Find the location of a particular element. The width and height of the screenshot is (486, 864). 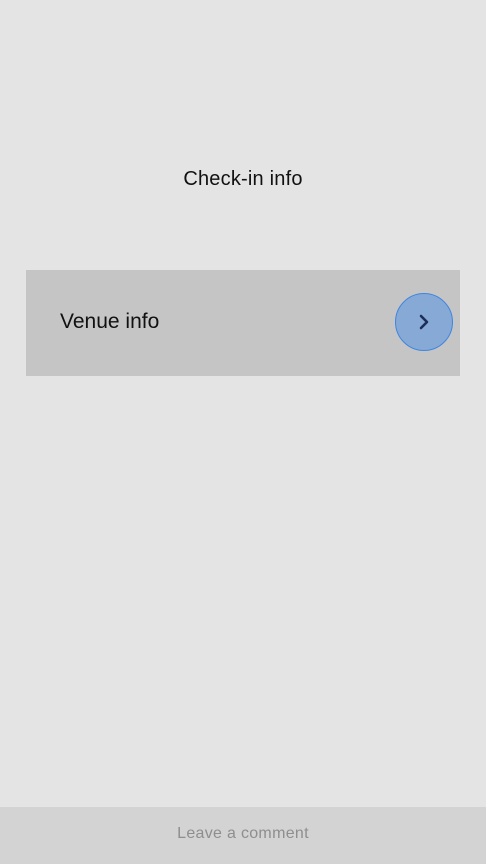

venue-info-row: Venue info is located at coordinates (243, 323).